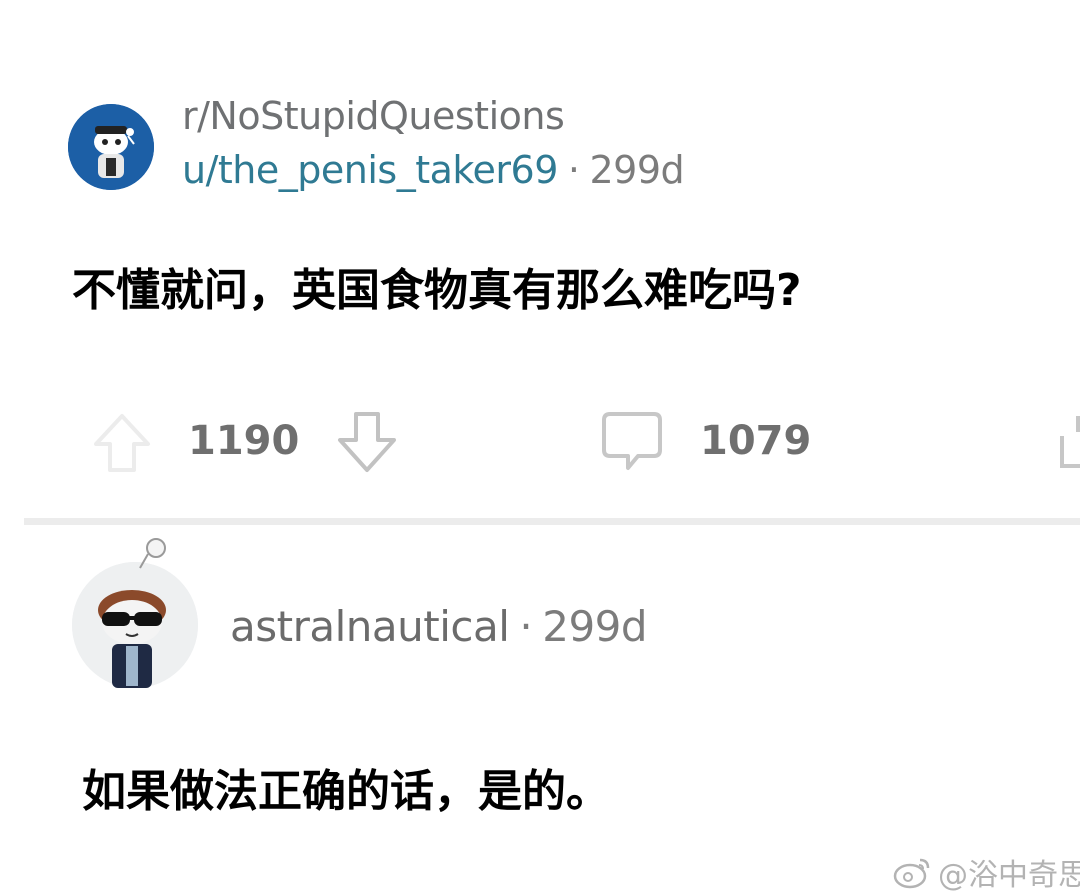 This screenshot has width=1080, height=895. I want to click on downvote-arrow-icon, so click(367, 442).